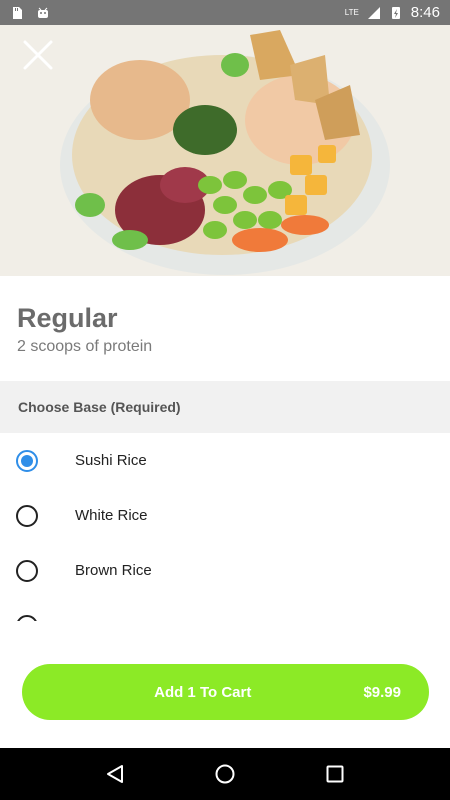 The image size is (450, 800). Describe the element at coordinates (43, 12) in the screenshot. I see `android-icon` at that location.